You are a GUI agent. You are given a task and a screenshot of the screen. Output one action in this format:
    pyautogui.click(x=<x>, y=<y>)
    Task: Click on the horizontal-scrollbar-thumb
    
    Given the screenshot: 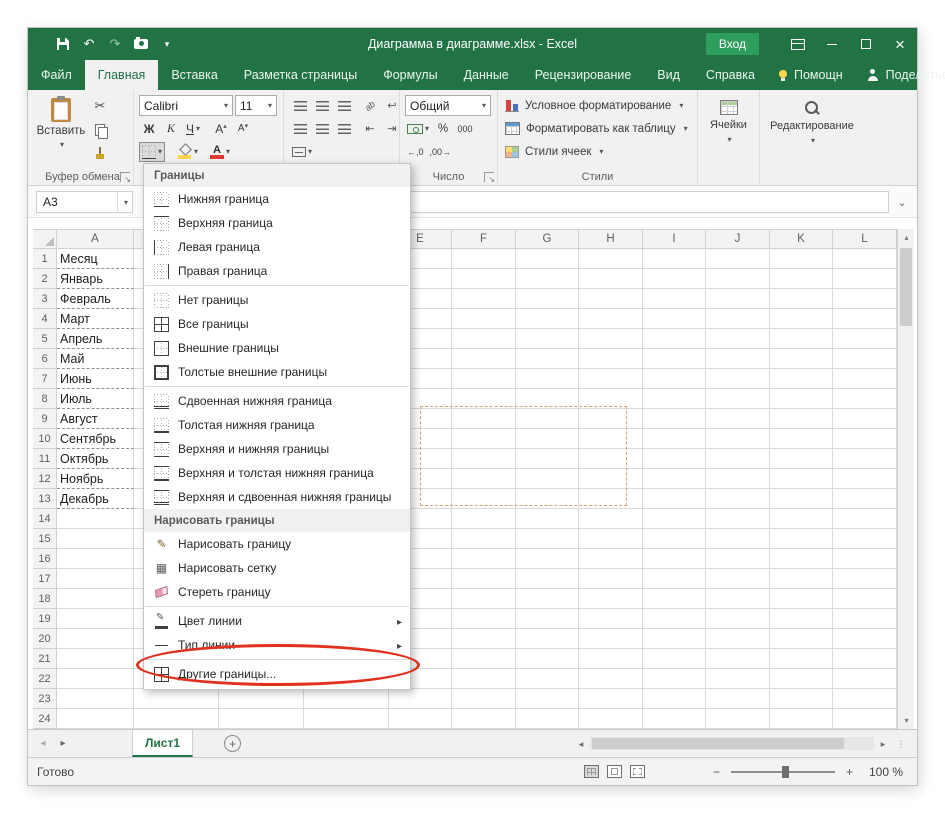 What is the action you would take?
    pyautogui.click(x=718, y=743)
    